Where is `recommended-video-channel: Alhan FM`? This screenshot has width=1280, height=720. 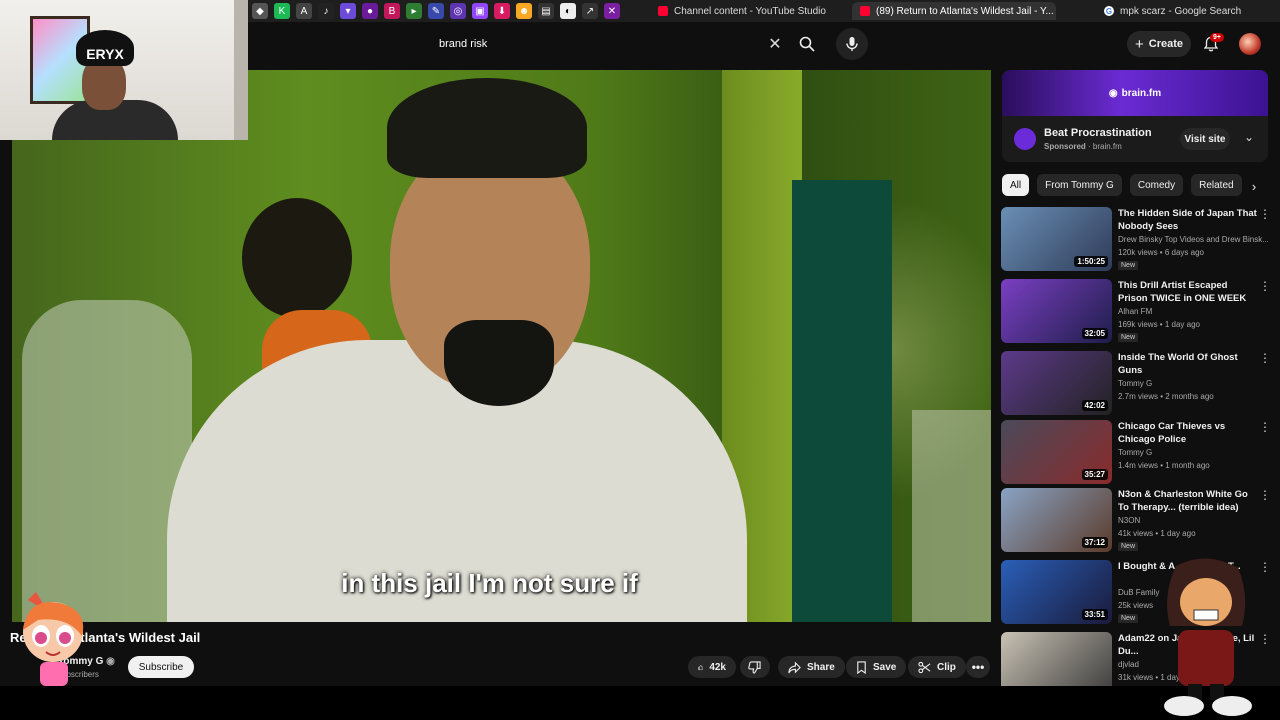 recommended-video-channel: Alhan FM is located at coordinates (1193, 311).